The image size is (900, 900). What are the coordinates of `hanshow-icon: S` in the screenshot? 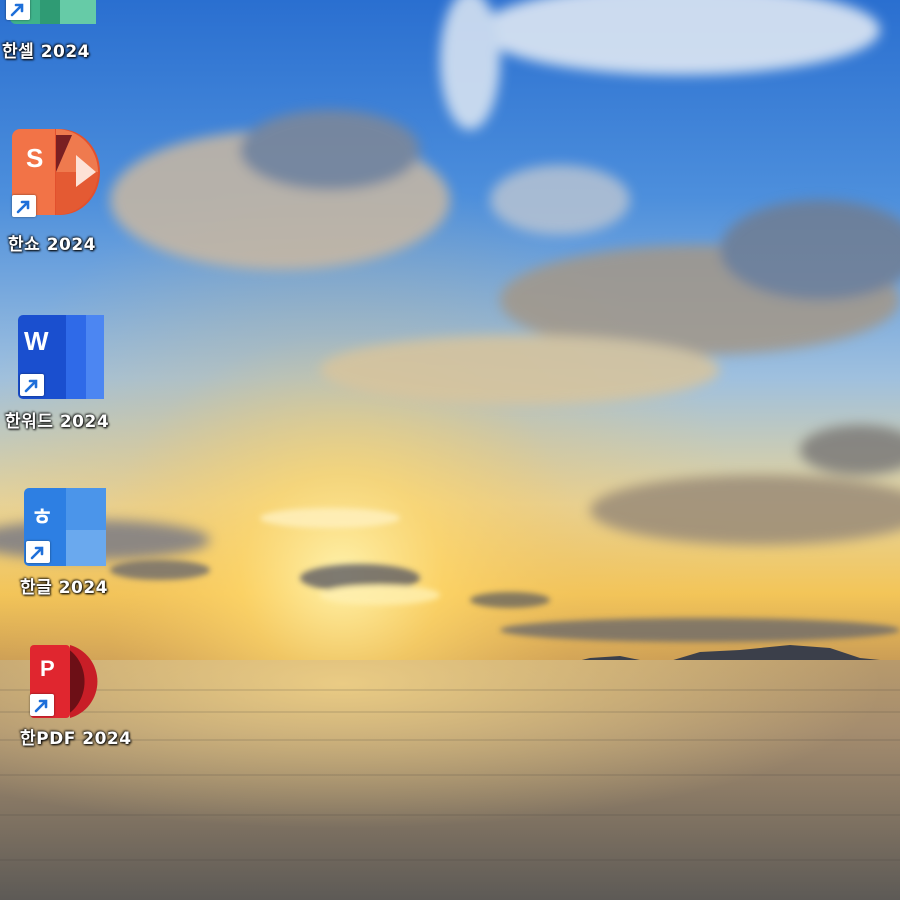 It's located at (65, 175).